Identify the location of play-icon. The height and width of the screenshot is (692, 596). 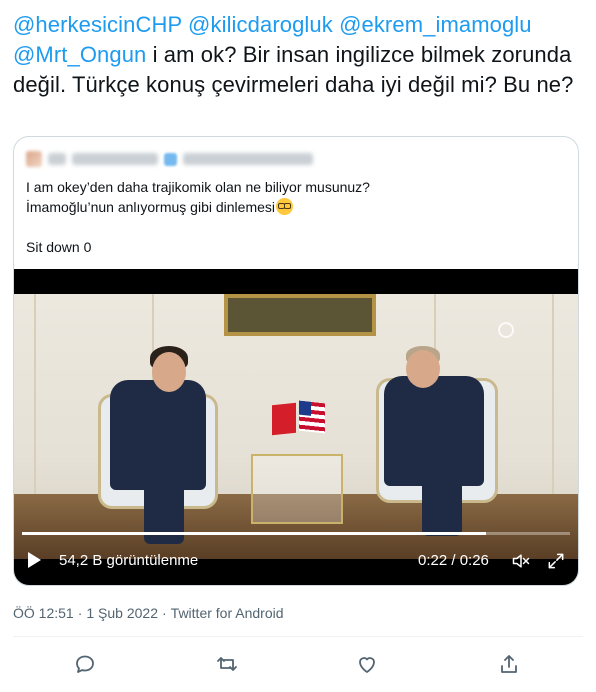
(34, 560).